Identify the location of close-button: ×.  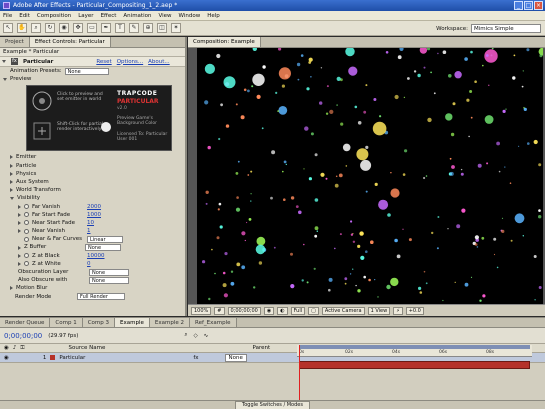
(538, 5).